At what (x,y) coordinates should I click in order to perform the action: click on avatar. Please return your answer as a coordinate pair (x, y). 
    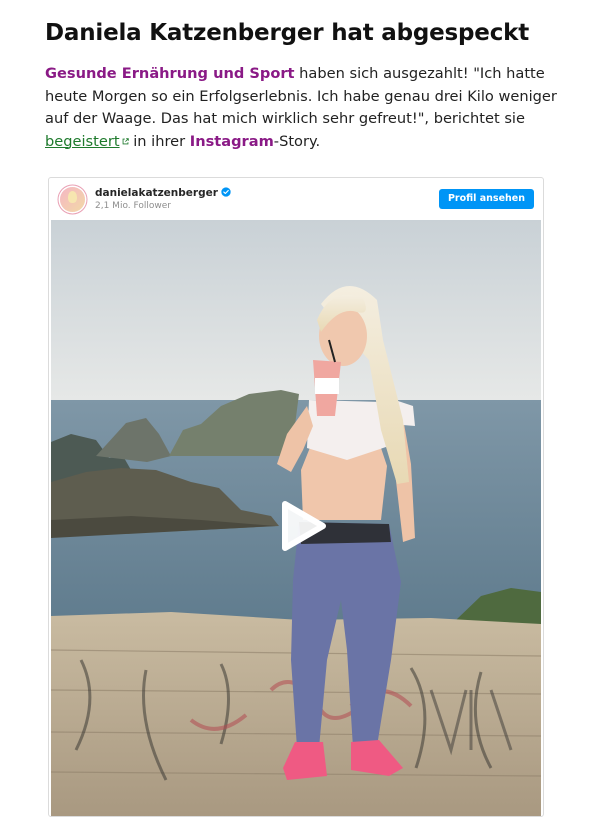
    Looking at the image, I should click on (72, 199).